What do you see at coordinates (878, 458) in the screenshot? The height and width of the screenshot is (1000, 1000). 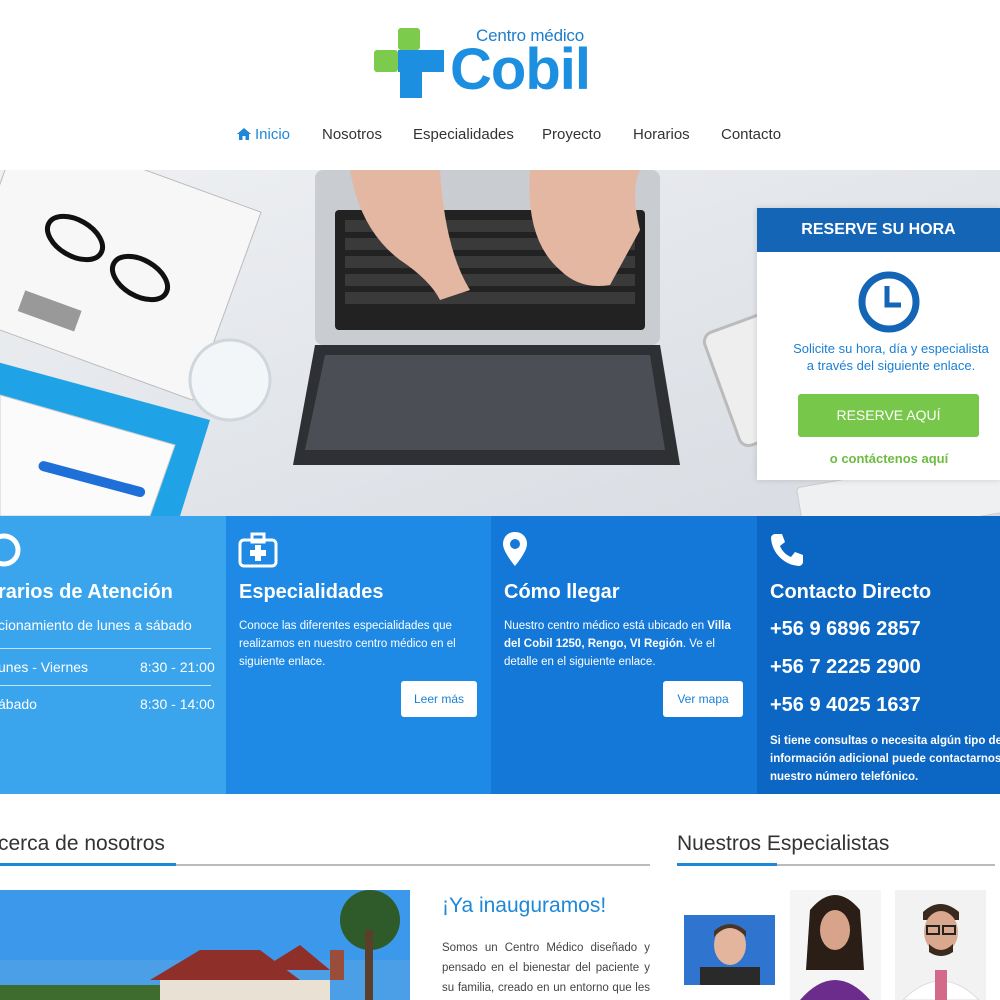 I see `contact-link: o contáctenos aquí` at bounding box center [878, 458].